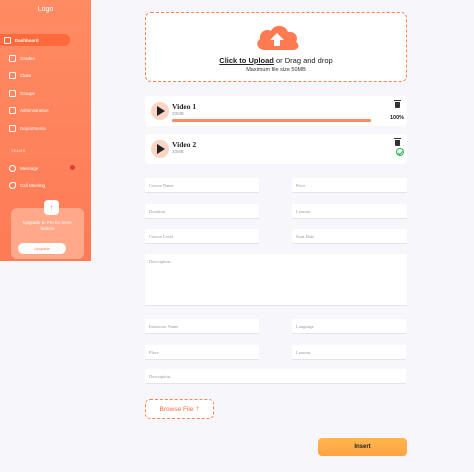 The image size is (474, 472). I want to click on sidebar-item-label: Groups, so click(27, 93).